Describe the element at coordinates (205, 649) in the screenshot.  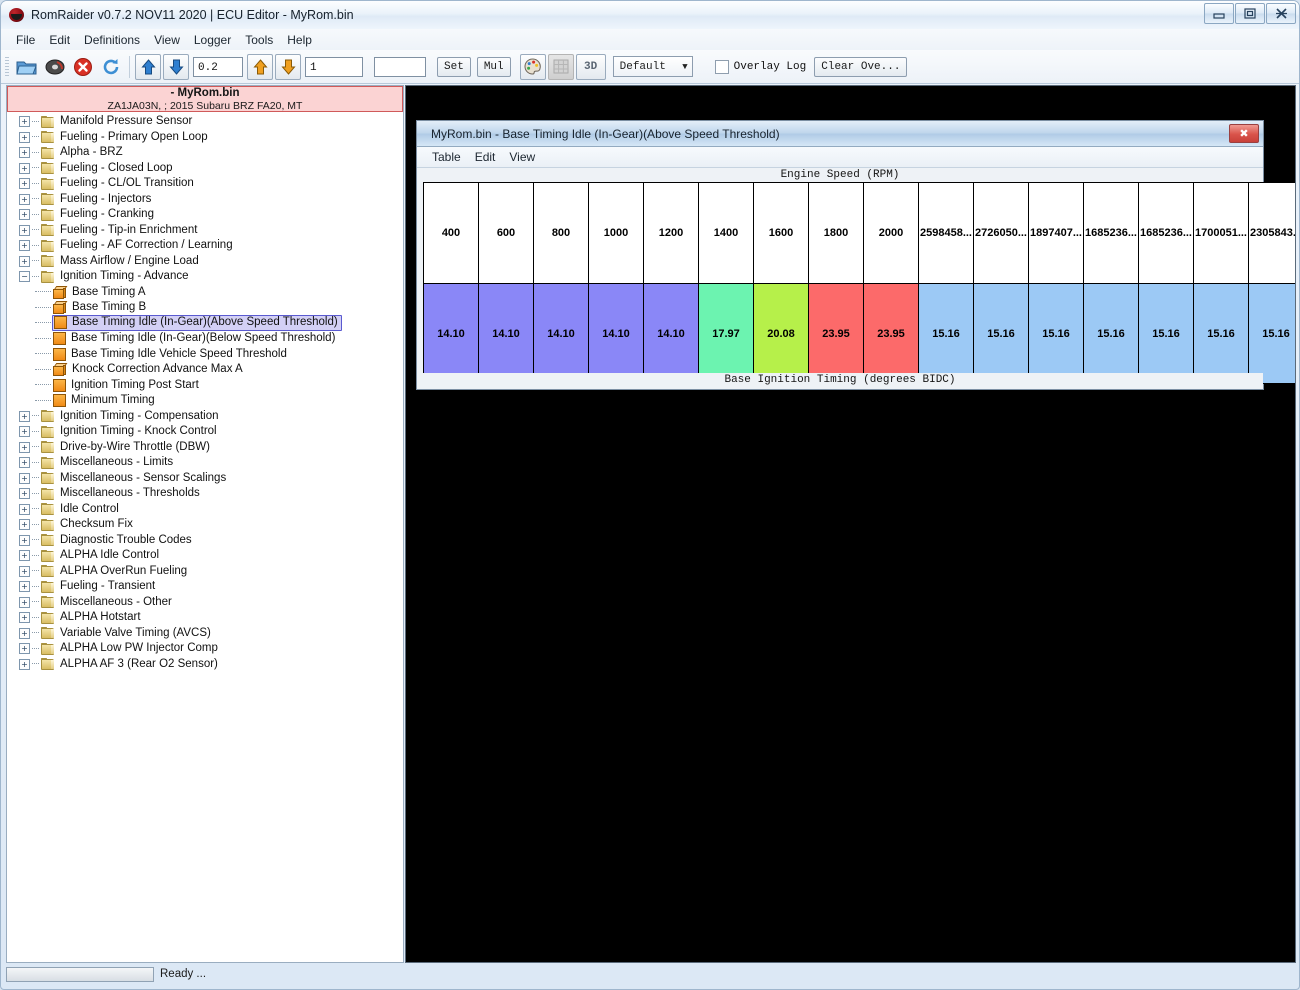
I see `tree-item-alpha-low-pw-injector-comp: + ALPHA Low PW Injector Comp` at that location.